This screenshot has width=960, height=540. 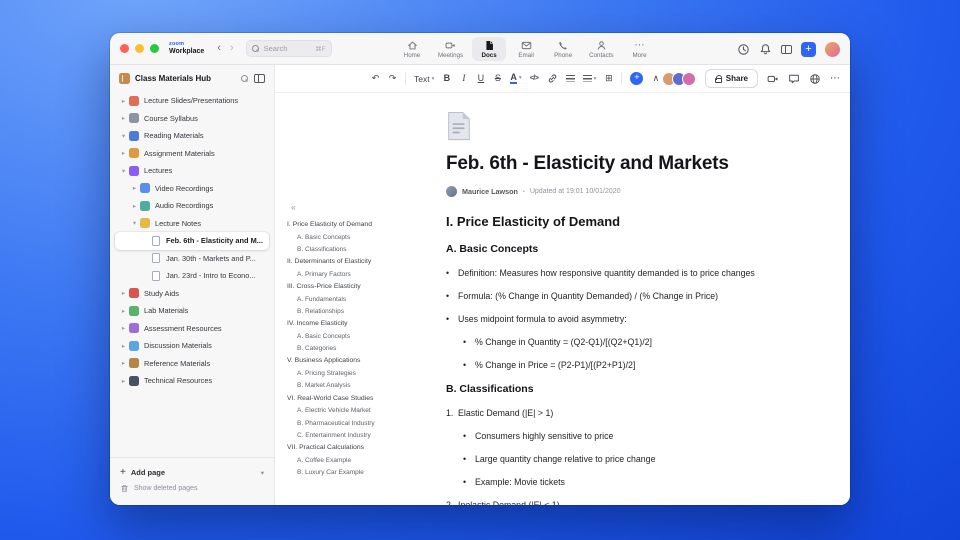 I want to click on sidebar-item: ▾ Reading Materials, so click(x=192, y=136).